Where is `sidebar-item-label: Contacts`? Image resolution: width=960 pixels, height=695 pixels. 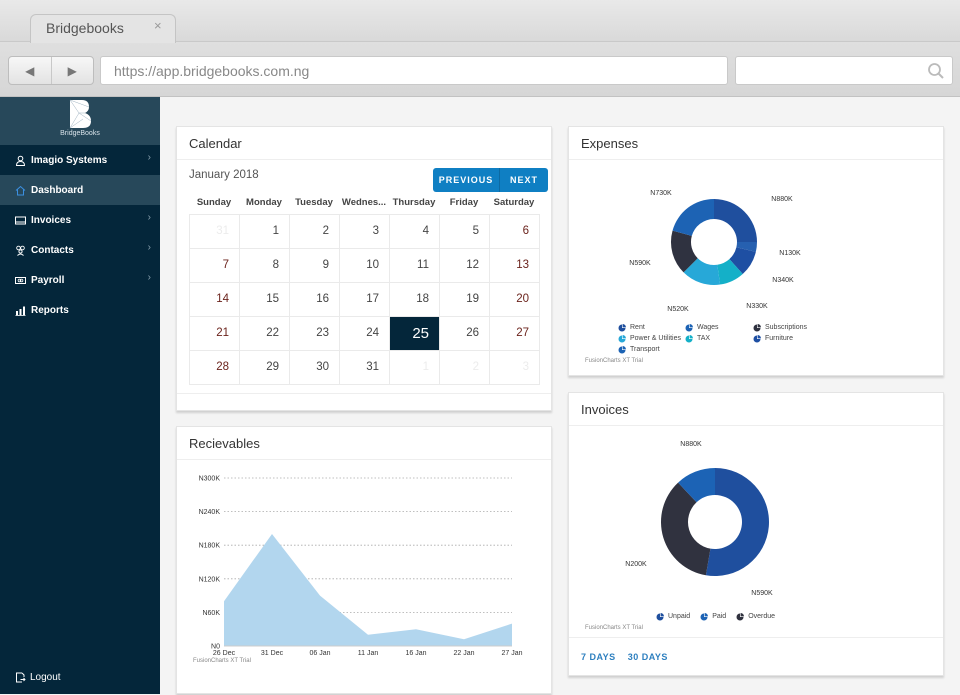
sidebar-item-label: Contacts is located at coordinates (52, 250).